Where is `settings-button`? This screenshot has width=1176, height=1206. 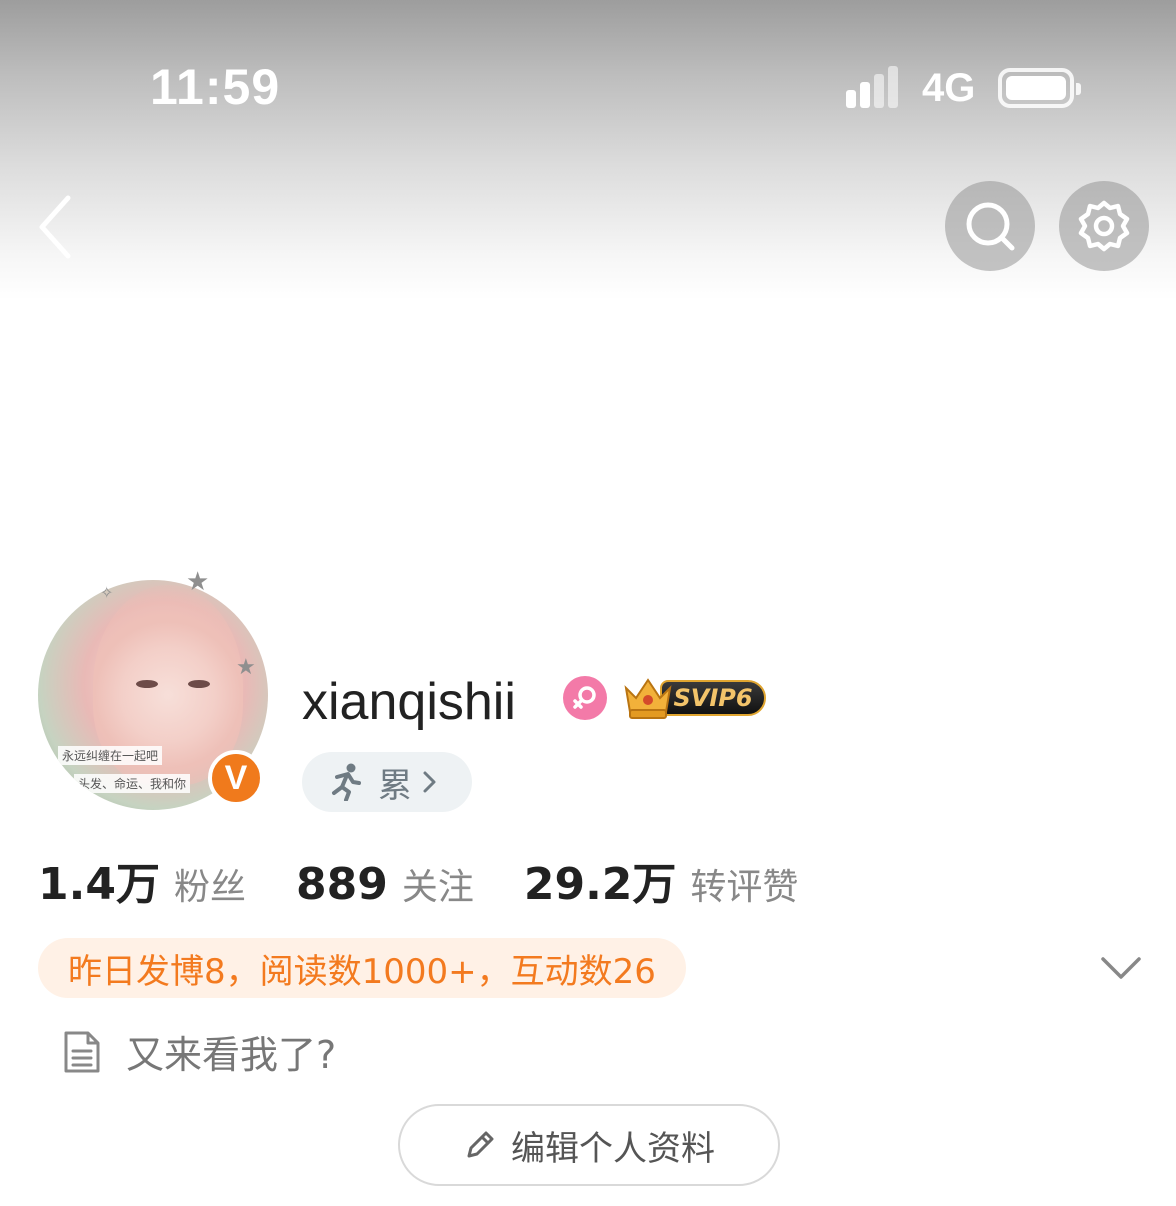 settings-button is located at coordinates (1104, 226).